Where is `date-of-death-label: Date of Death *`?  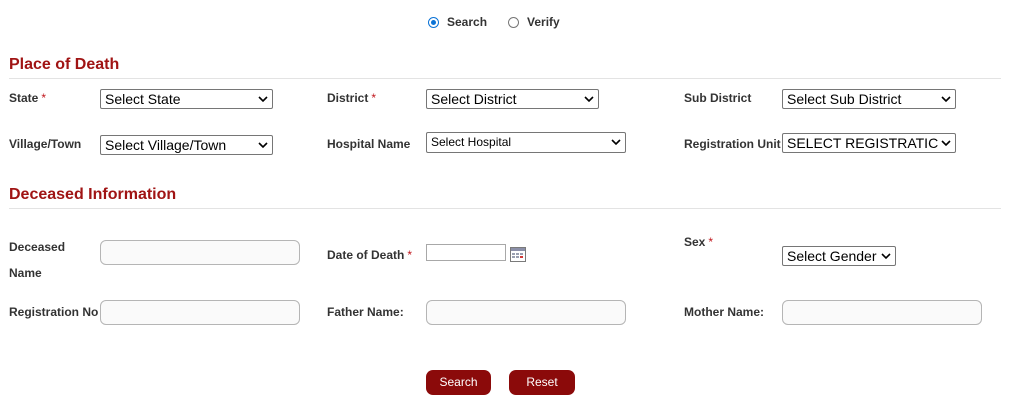 date-of-death-label: Date of Death * is located at coordinates (370, 255).